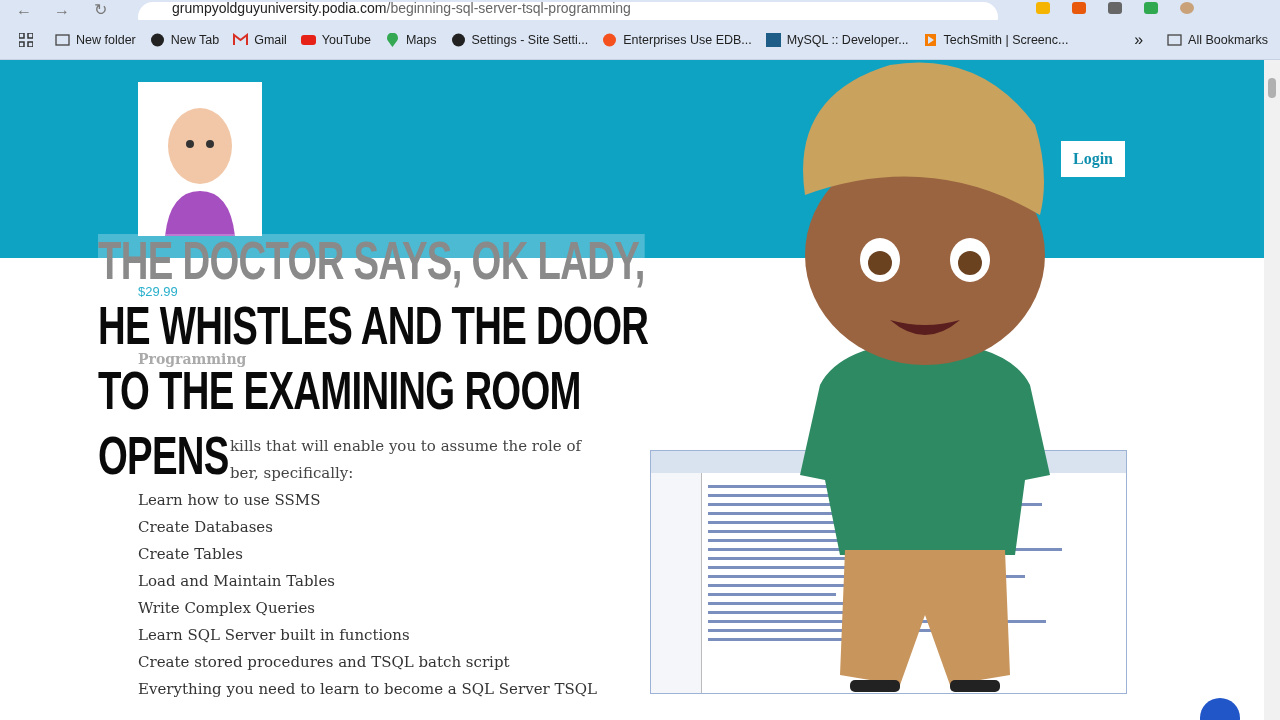  I want to click on intro-text: kills that will enable you to assume the role of, so click(406, 446).